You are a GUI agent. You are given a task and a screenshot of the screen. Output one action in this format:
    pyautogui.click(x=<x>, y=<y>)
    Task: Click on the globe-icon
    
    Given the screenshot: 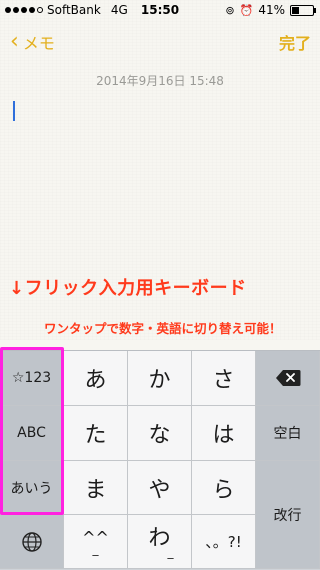 What is the action you would take?
    pyautogui.click(x=31, y=541)
    